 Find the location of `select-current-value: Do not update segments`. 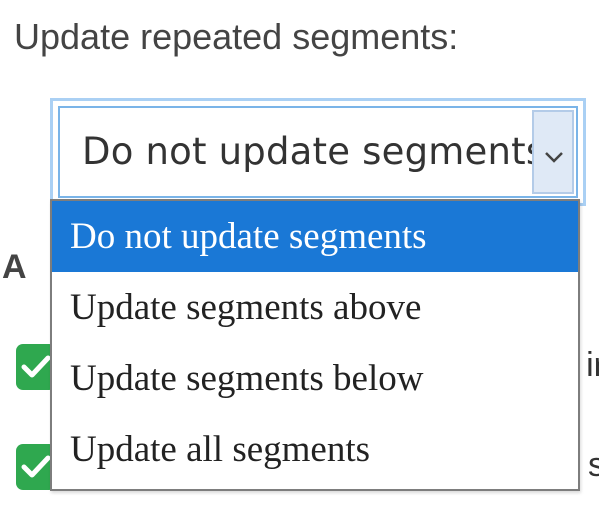

select-current-value: Do not update segments is located at coordinates (314, 151).